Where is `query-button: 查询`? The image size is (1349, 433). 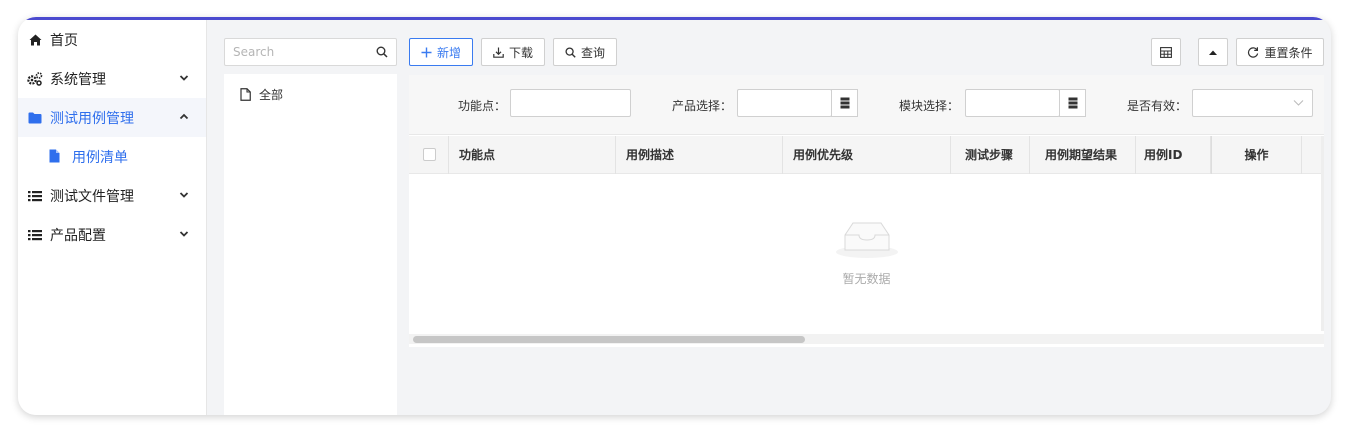 query-button: 查询 is located at coordinates (585, 52).